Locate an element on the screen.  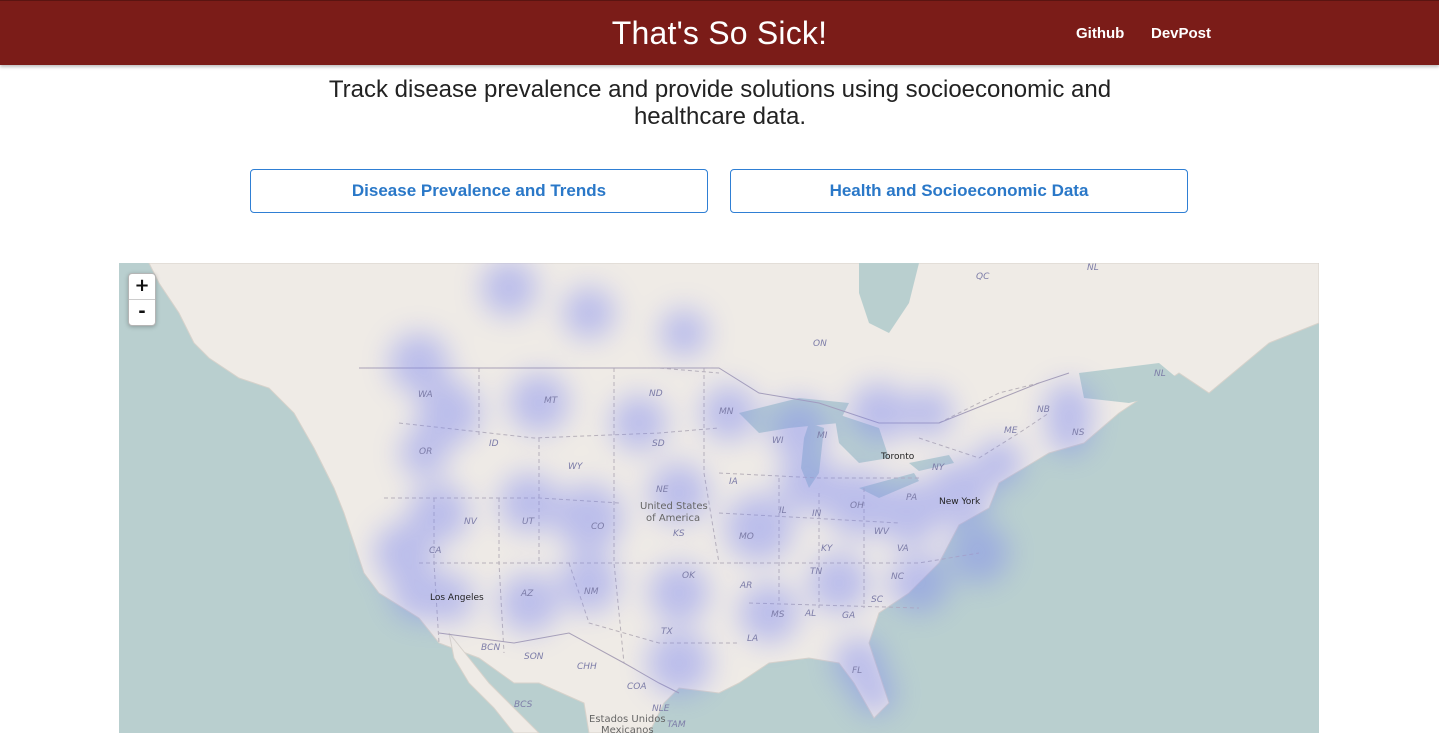
region-label: CHH is located at coordinates (587, 667).